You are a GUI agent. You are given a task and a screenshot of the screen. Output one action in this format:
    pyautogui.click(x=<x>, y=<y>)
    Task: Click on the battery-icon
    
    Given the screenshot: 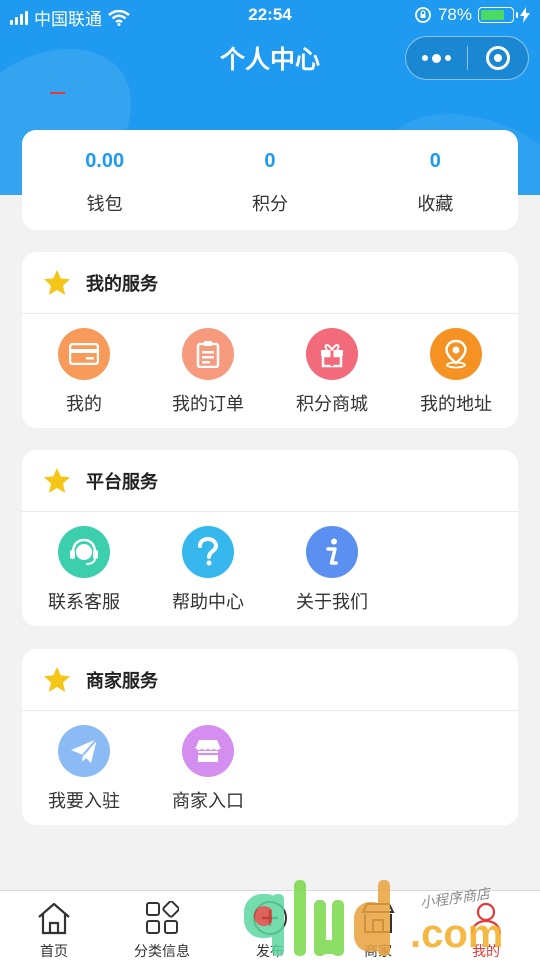 What is the action you would take?
    pyautogui.click(x=498, y=15)
    